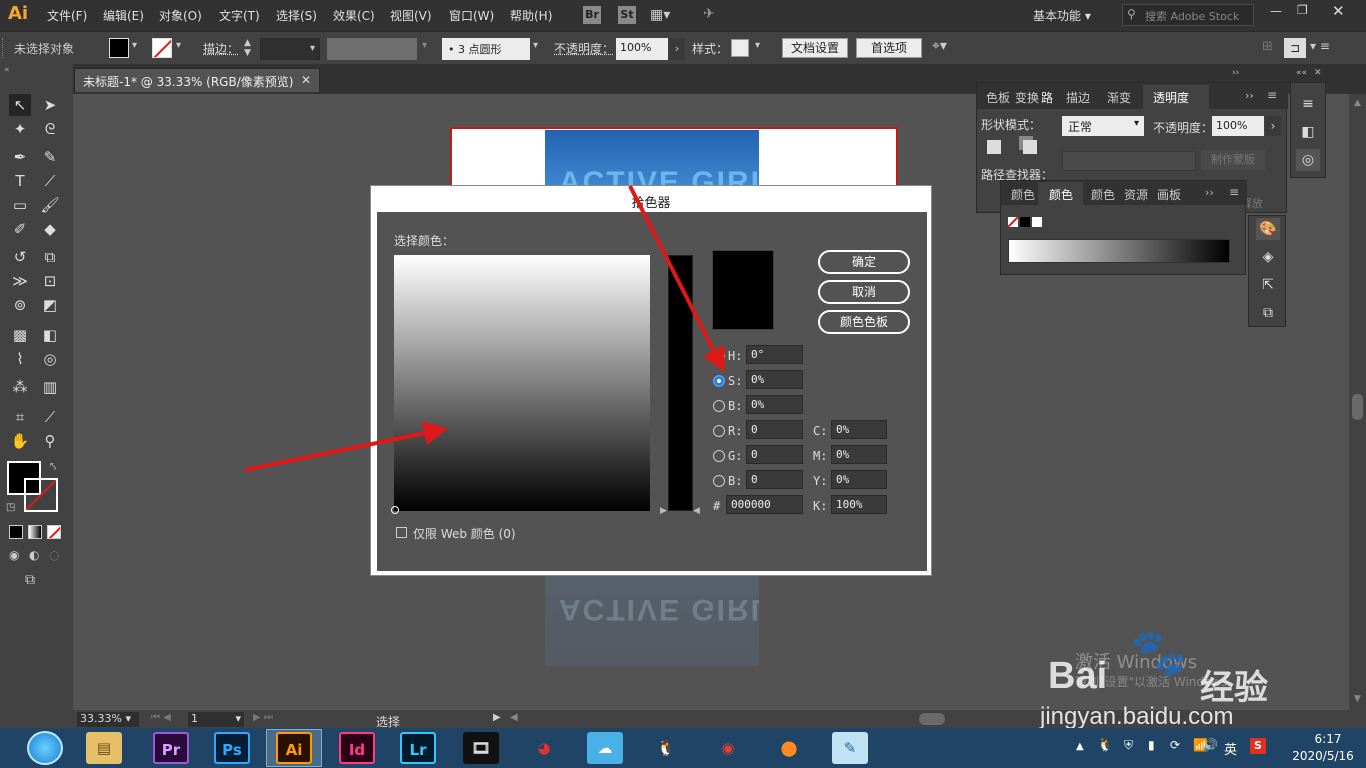 Image resolution: width=1366 pixels, height=768 pixels. What do you see at coordinates (1258, 746) in the screenshot?
I see `tray-sogou-icon: S` at bounding box center [1258, 746].